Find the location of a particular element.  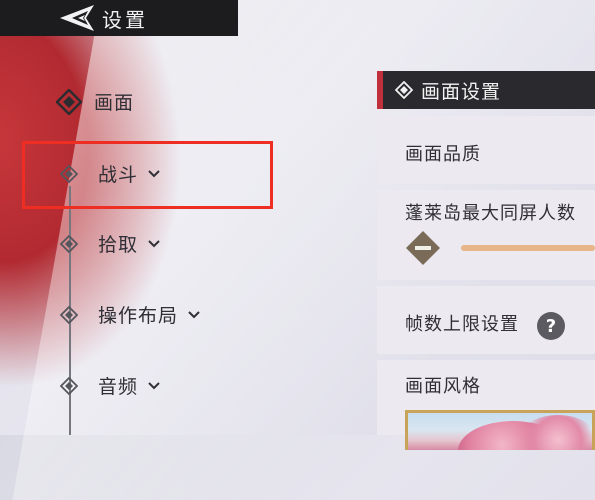

settings-header: 设置 is located at coordinates (119, 18).